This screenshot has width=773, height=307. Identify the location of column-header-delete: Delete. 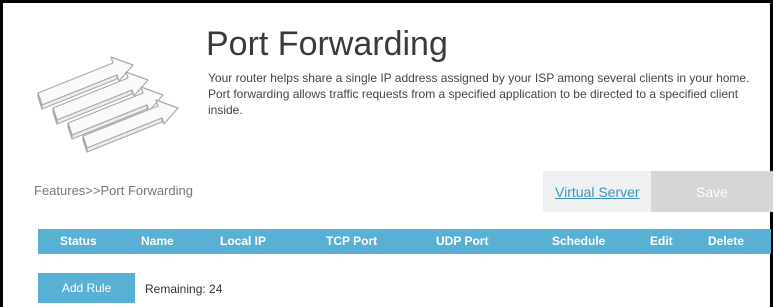
(726, 241).